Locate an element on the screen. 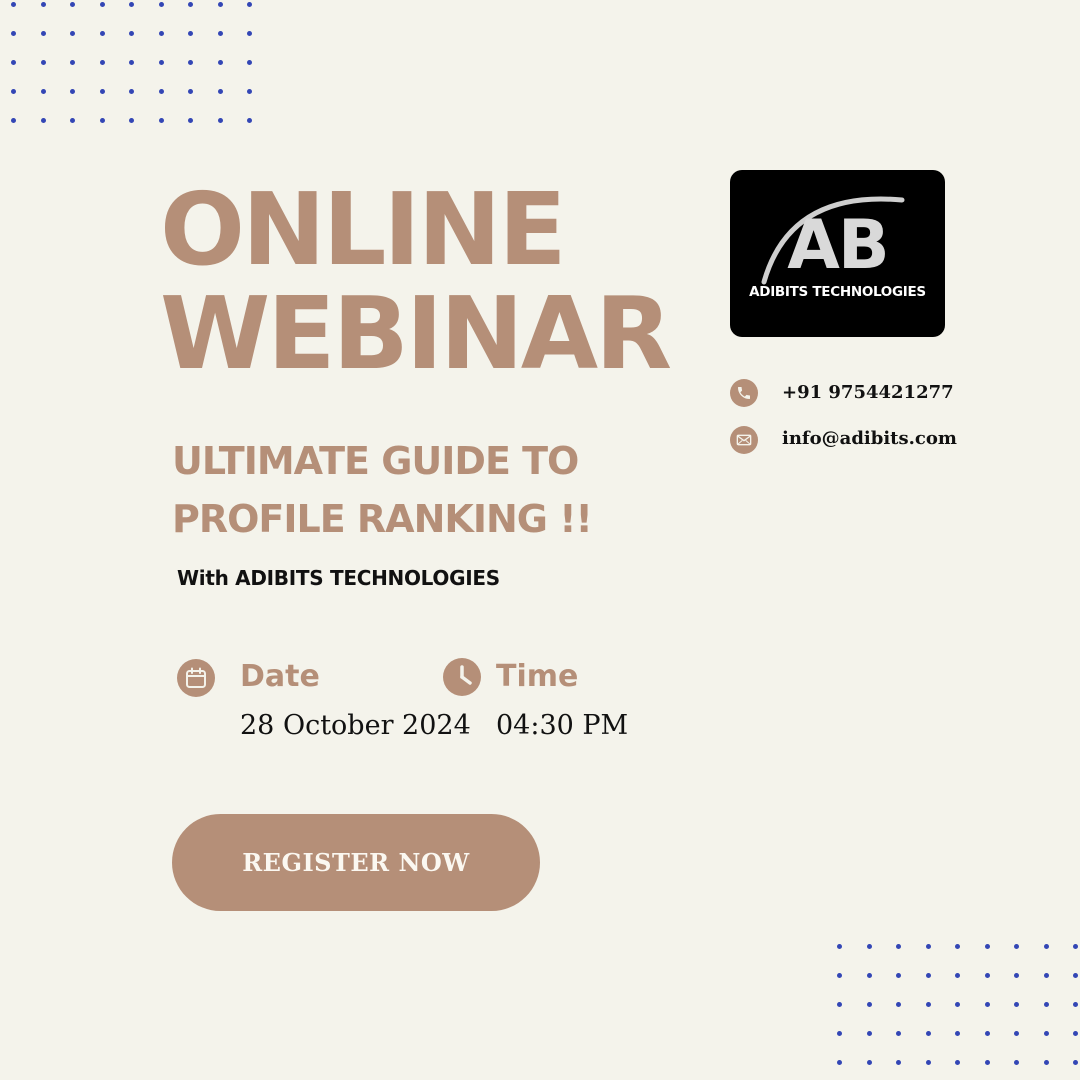  register-now-button: REGISTER NOW is located at coordinates (356, 862).